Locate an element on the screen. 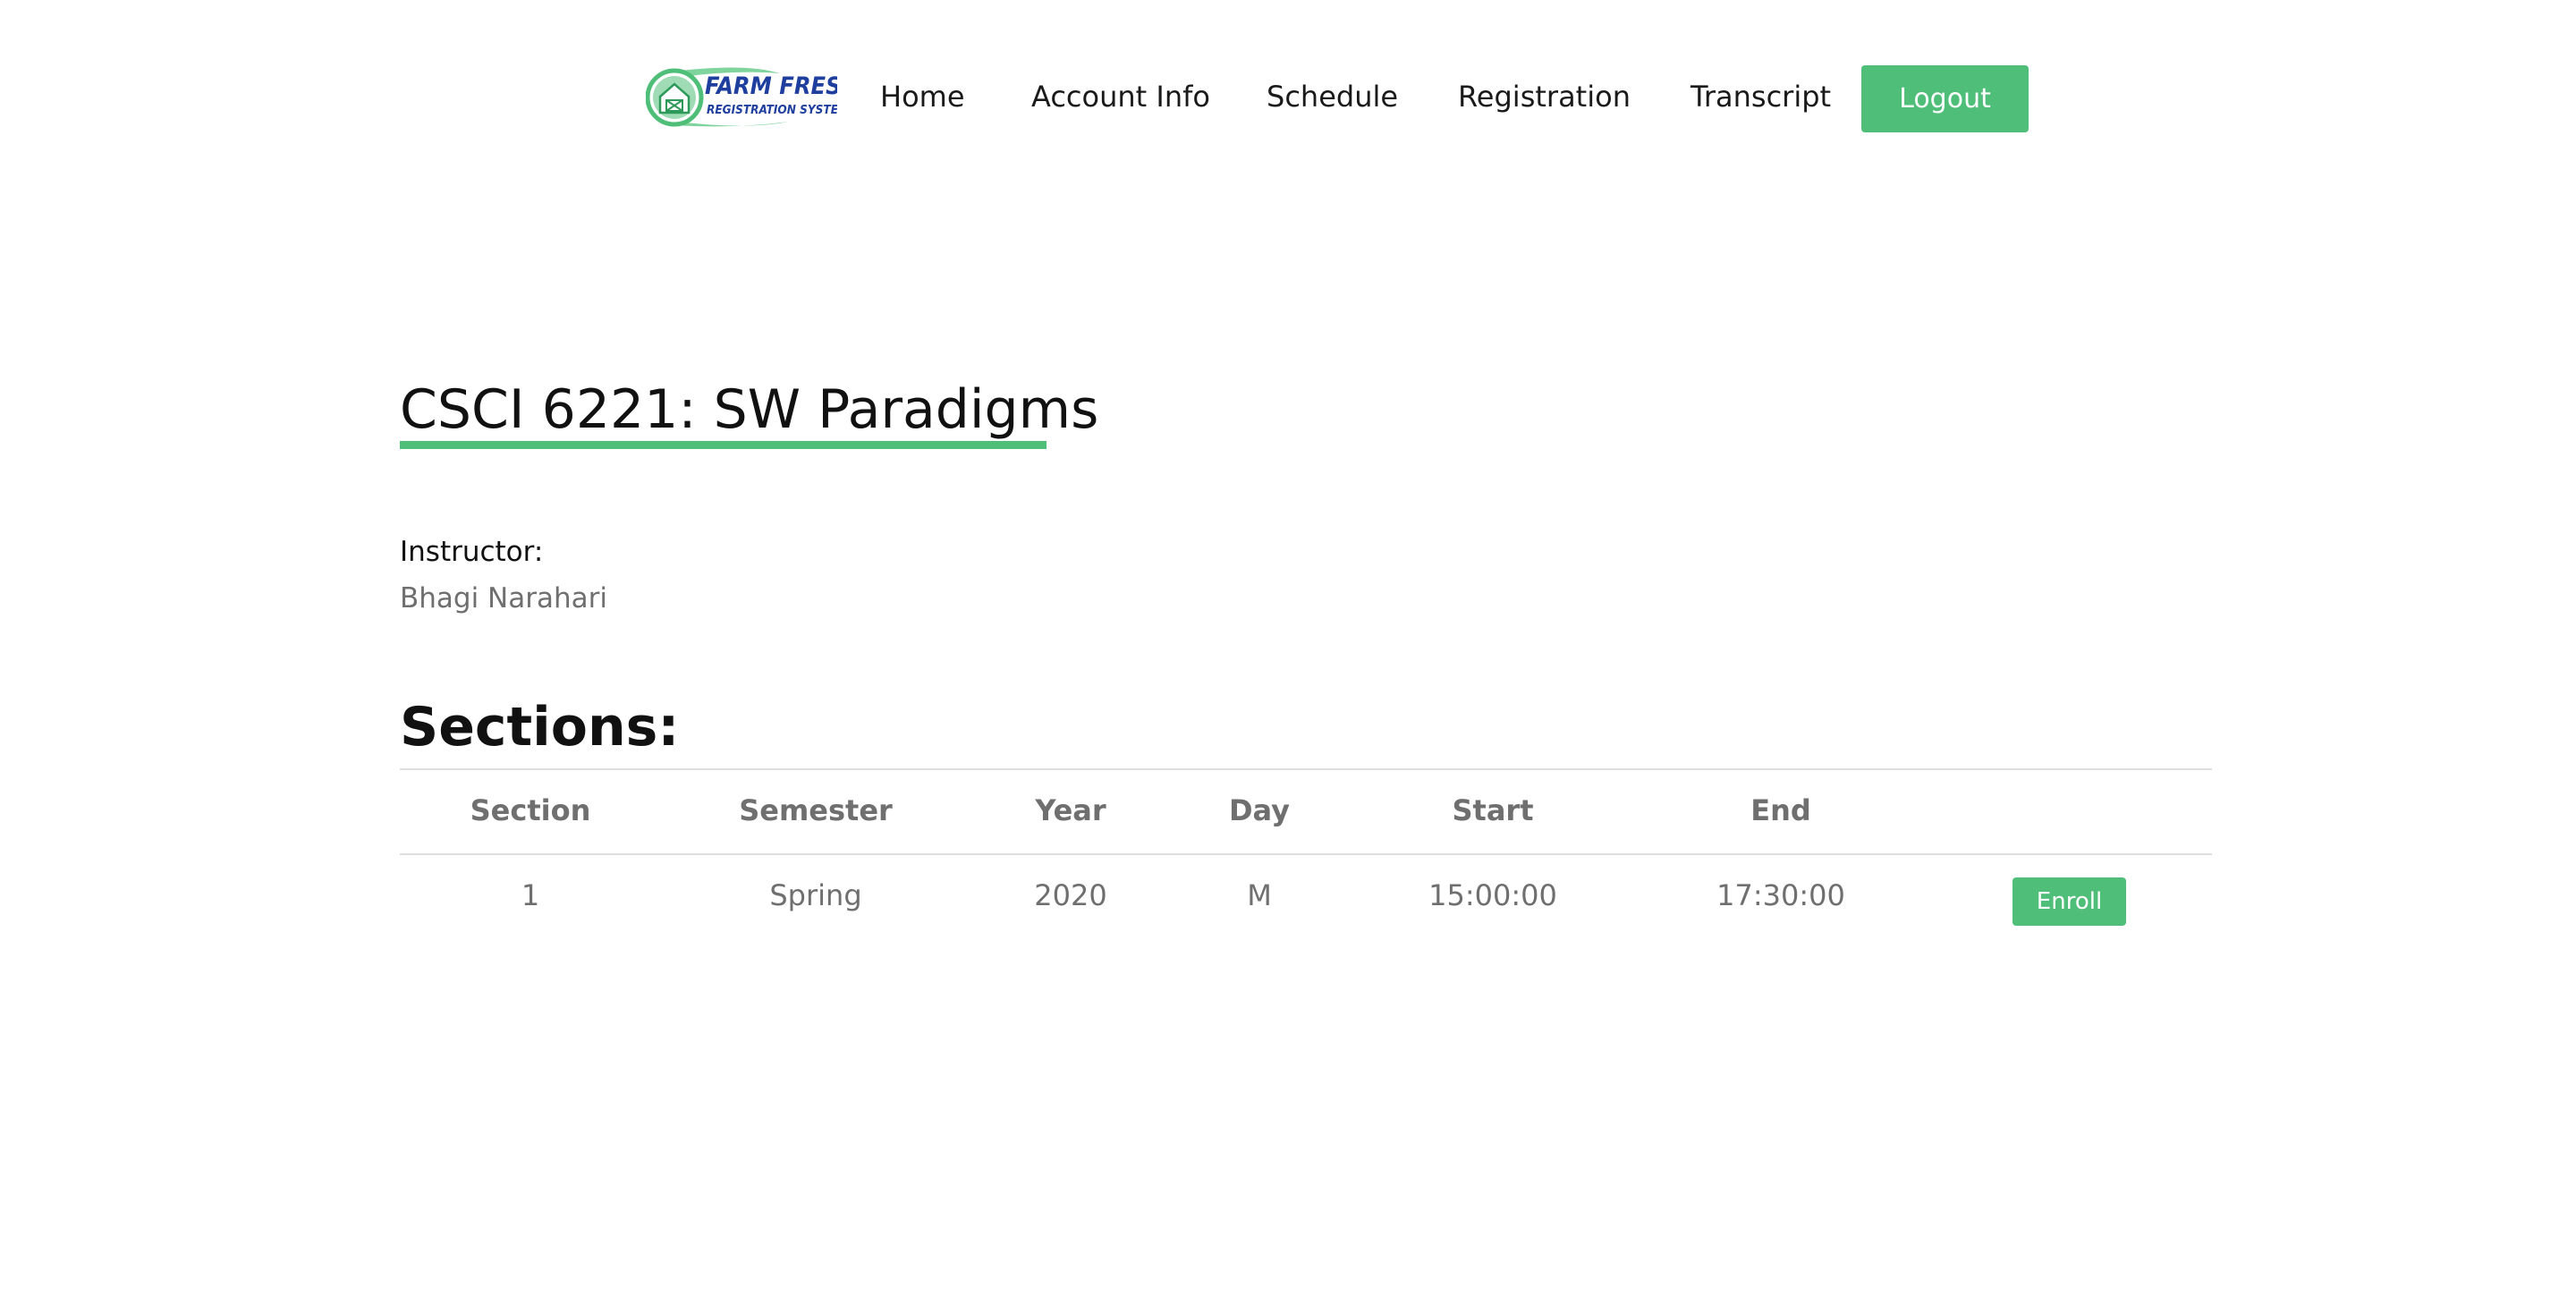  course-title: CSCI 6221: SW Paradigms is located at coordinates (749, 409).